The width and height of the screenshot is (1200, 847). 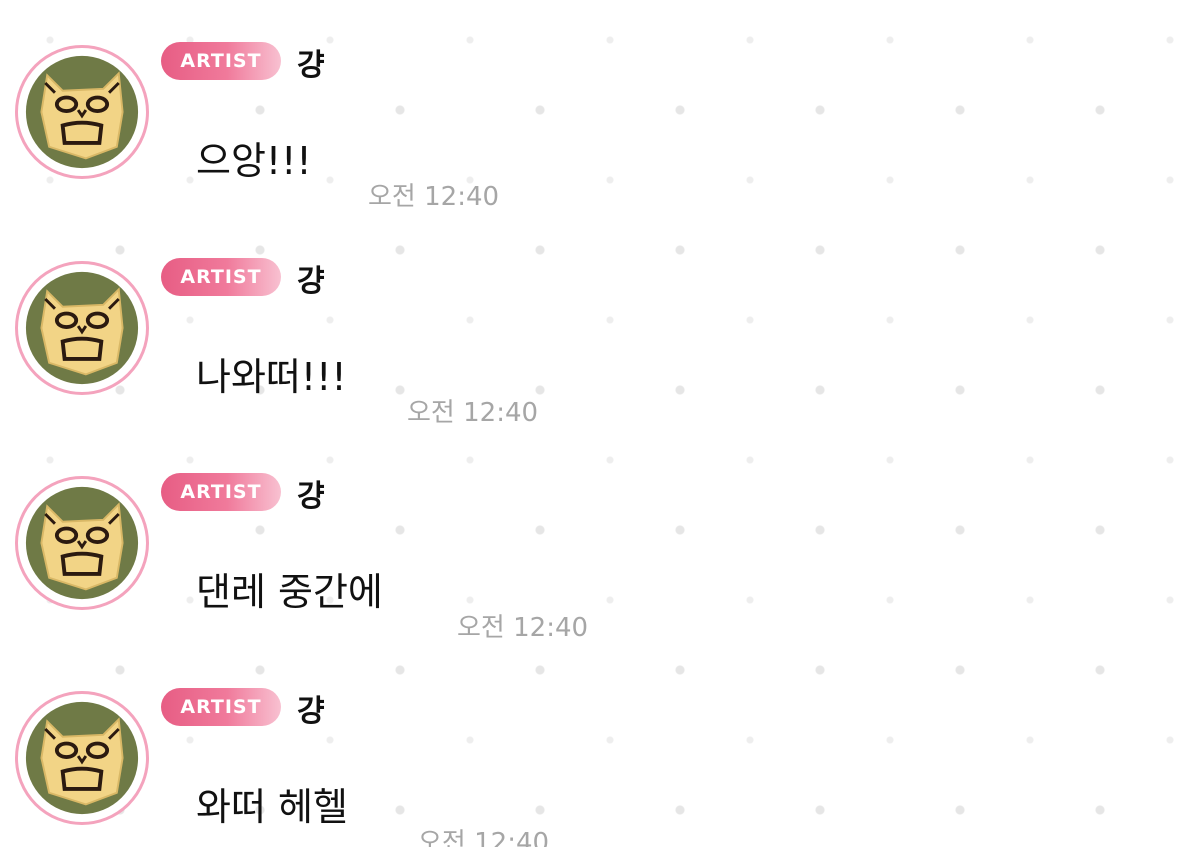 What do you see at coordinates (289, 592) in the screenshot?
I see `message-text: 댄레 중간에` at bounding box center [289, 592].